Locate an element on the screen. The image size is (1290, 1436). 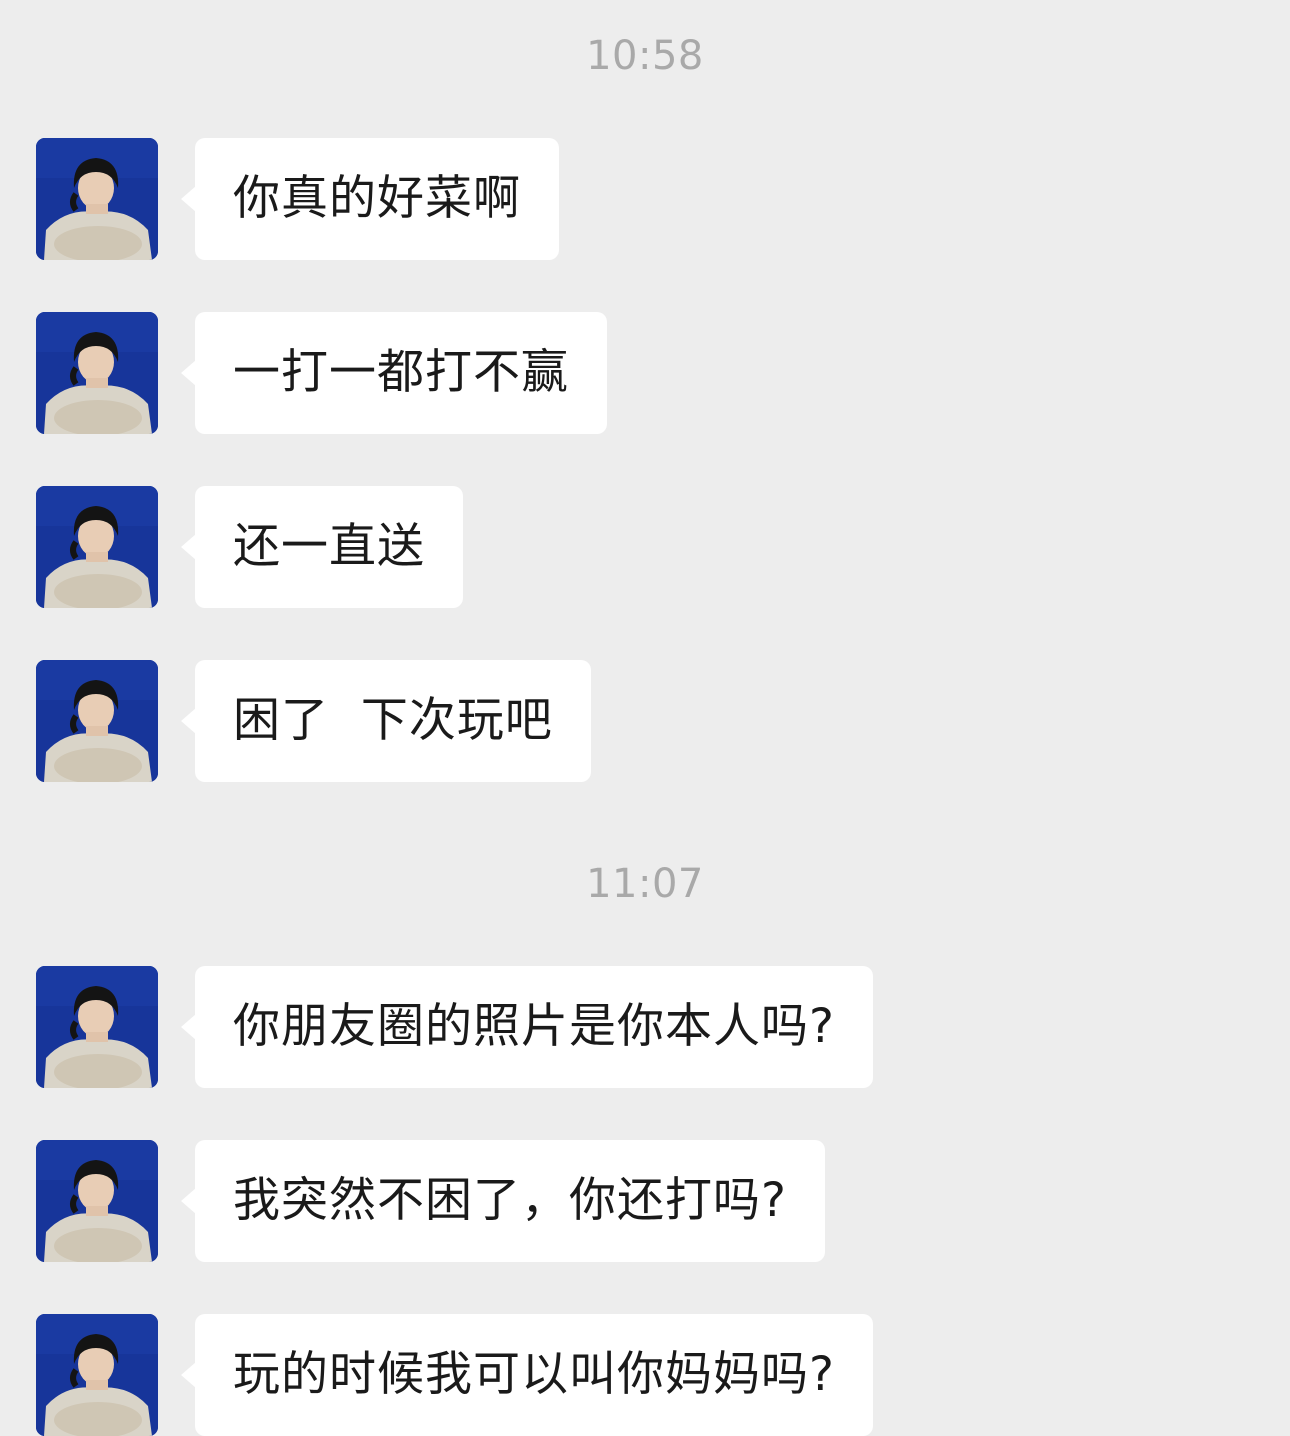
message-text: 玩的时候我可以叫你妈妈吗? is located at coordinates (534, 1374).